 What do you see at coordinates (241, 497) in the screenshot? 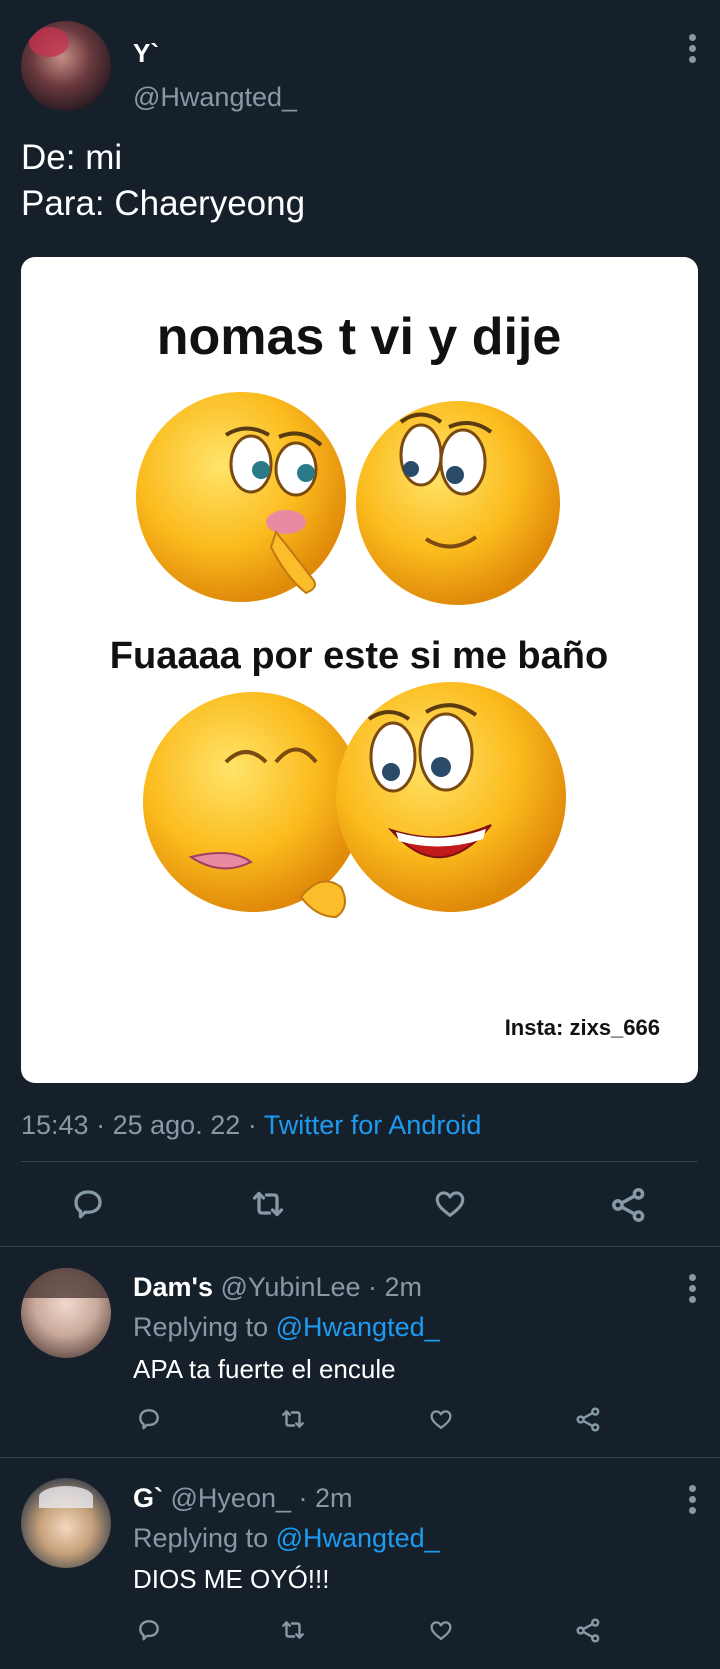
I see `emoji-shy-face` at bounding box center [241, 497].